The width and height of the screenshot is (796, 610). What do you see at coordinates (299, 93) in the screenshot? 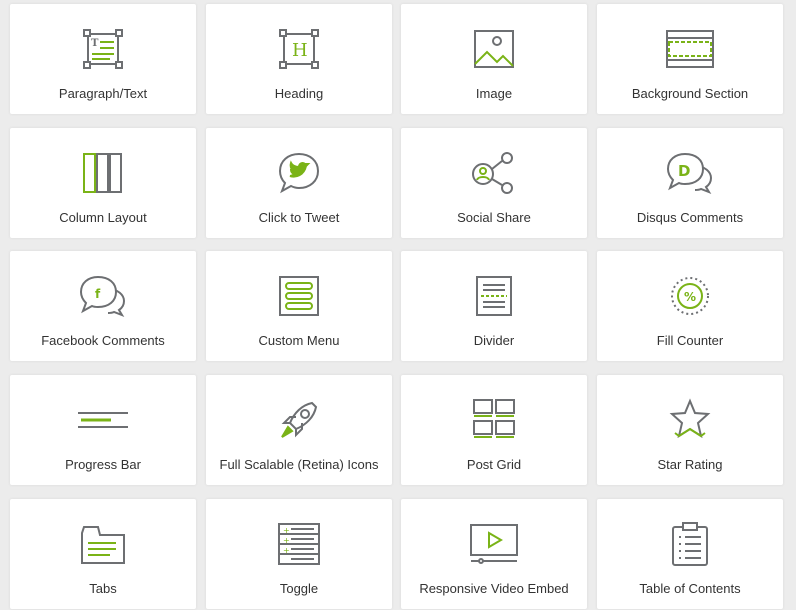
I see `widget-label: Heading` at bounding box center [299, 93].